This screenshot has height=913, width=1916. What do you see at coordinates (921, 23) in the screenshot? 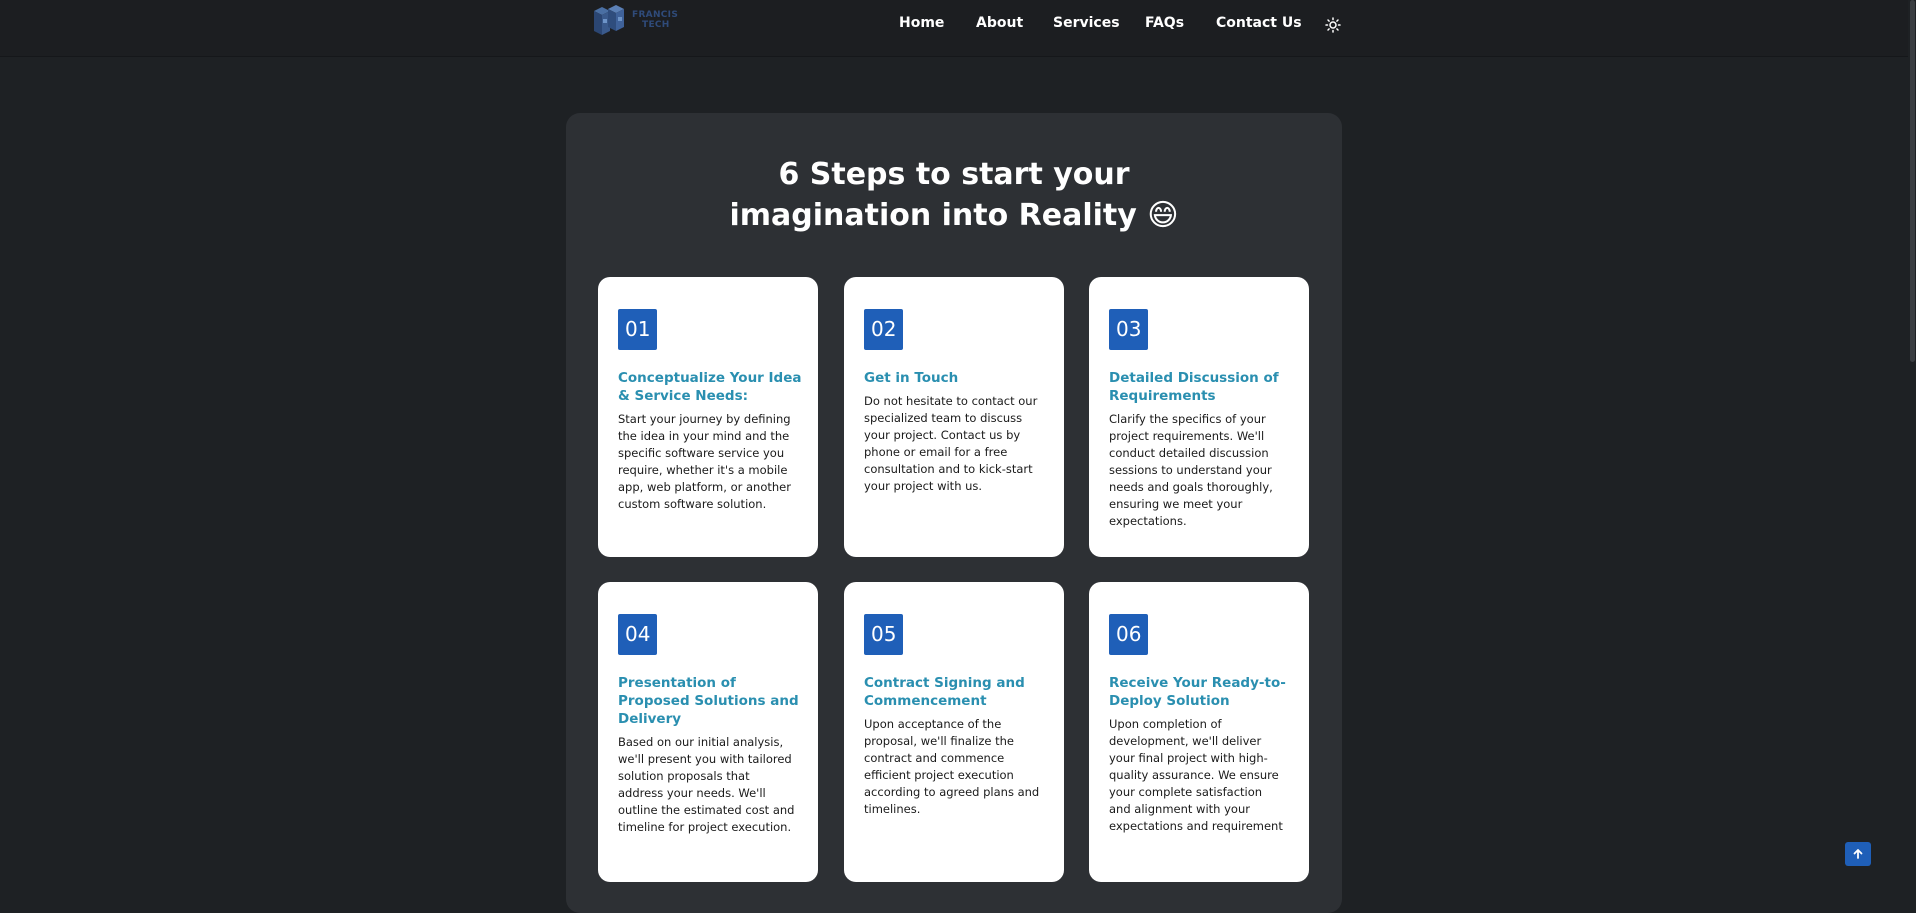
I see `nav-home-link: Home` at bounding box center [921, 23].